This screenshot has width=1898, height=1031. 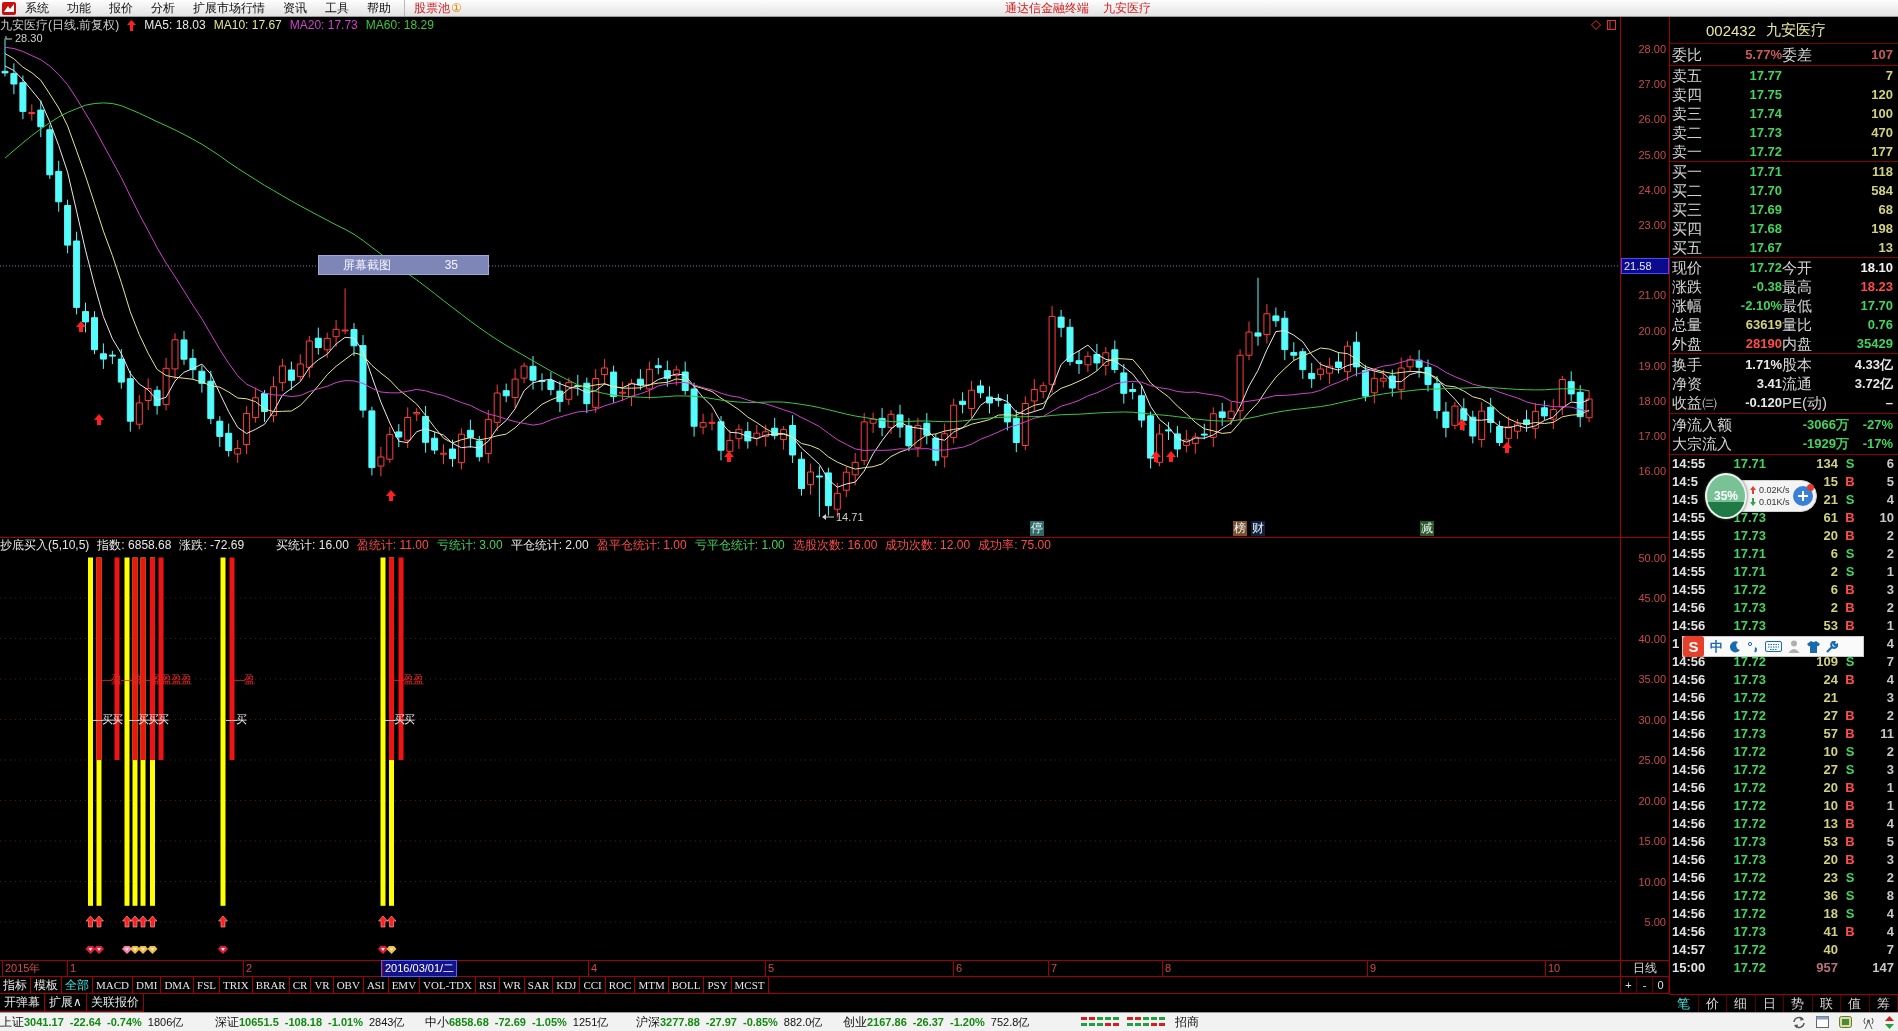 What do you see at coordinates (1652, 49) in the screenshot?
I see `axis-tick-label: 28.00` at bounding box center [1652, 49].